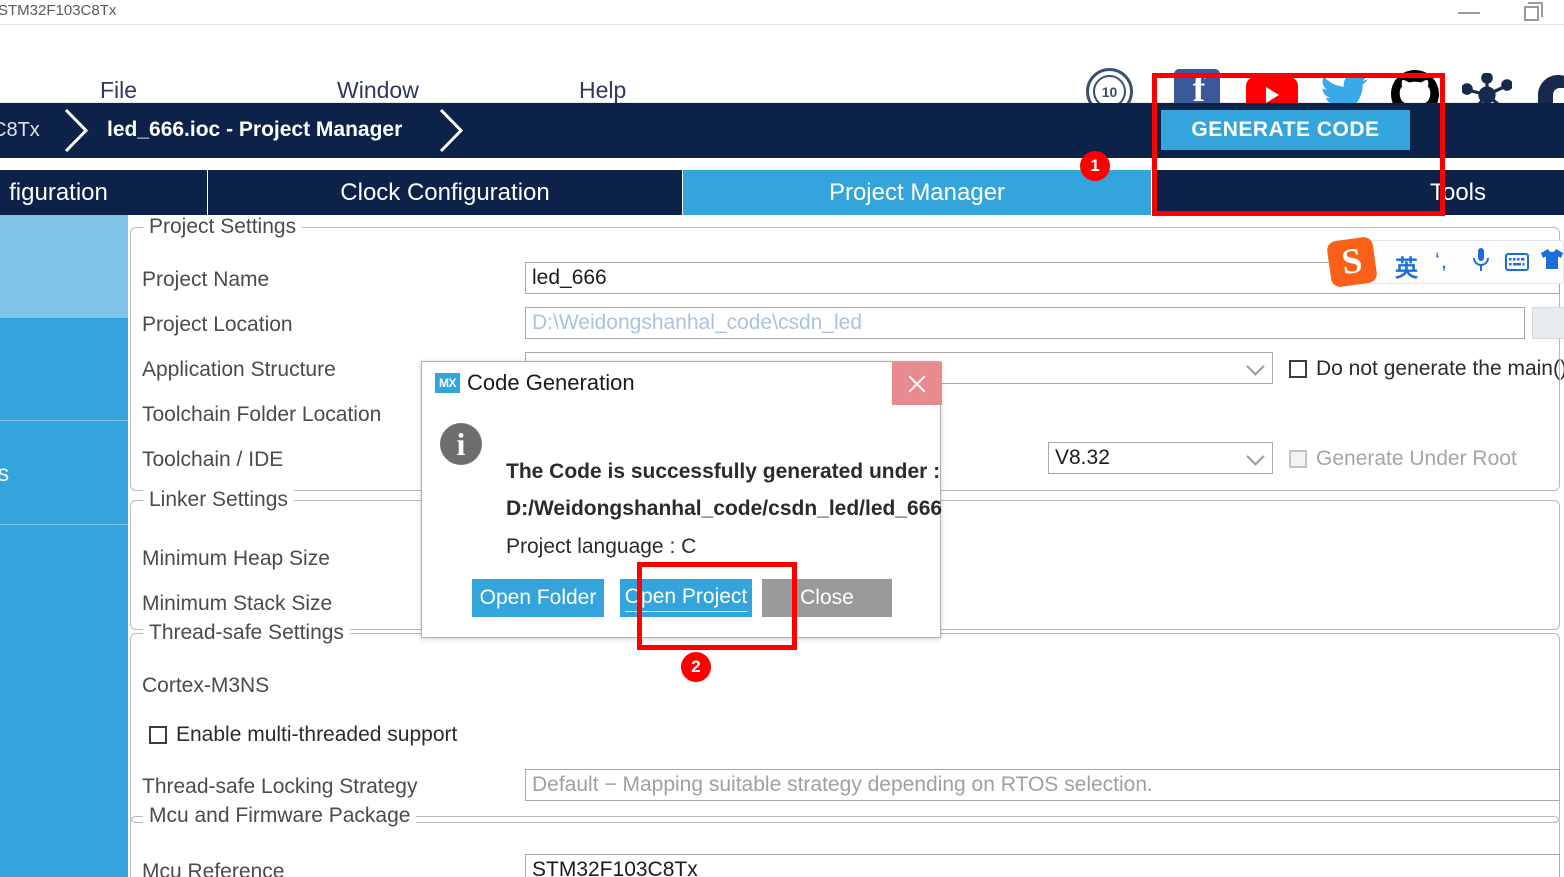  Describe the element at coordinates (246, 633) in the screenshot. I see `group-legend-thread-safe-settings: Thread-safe Settings` at that location.